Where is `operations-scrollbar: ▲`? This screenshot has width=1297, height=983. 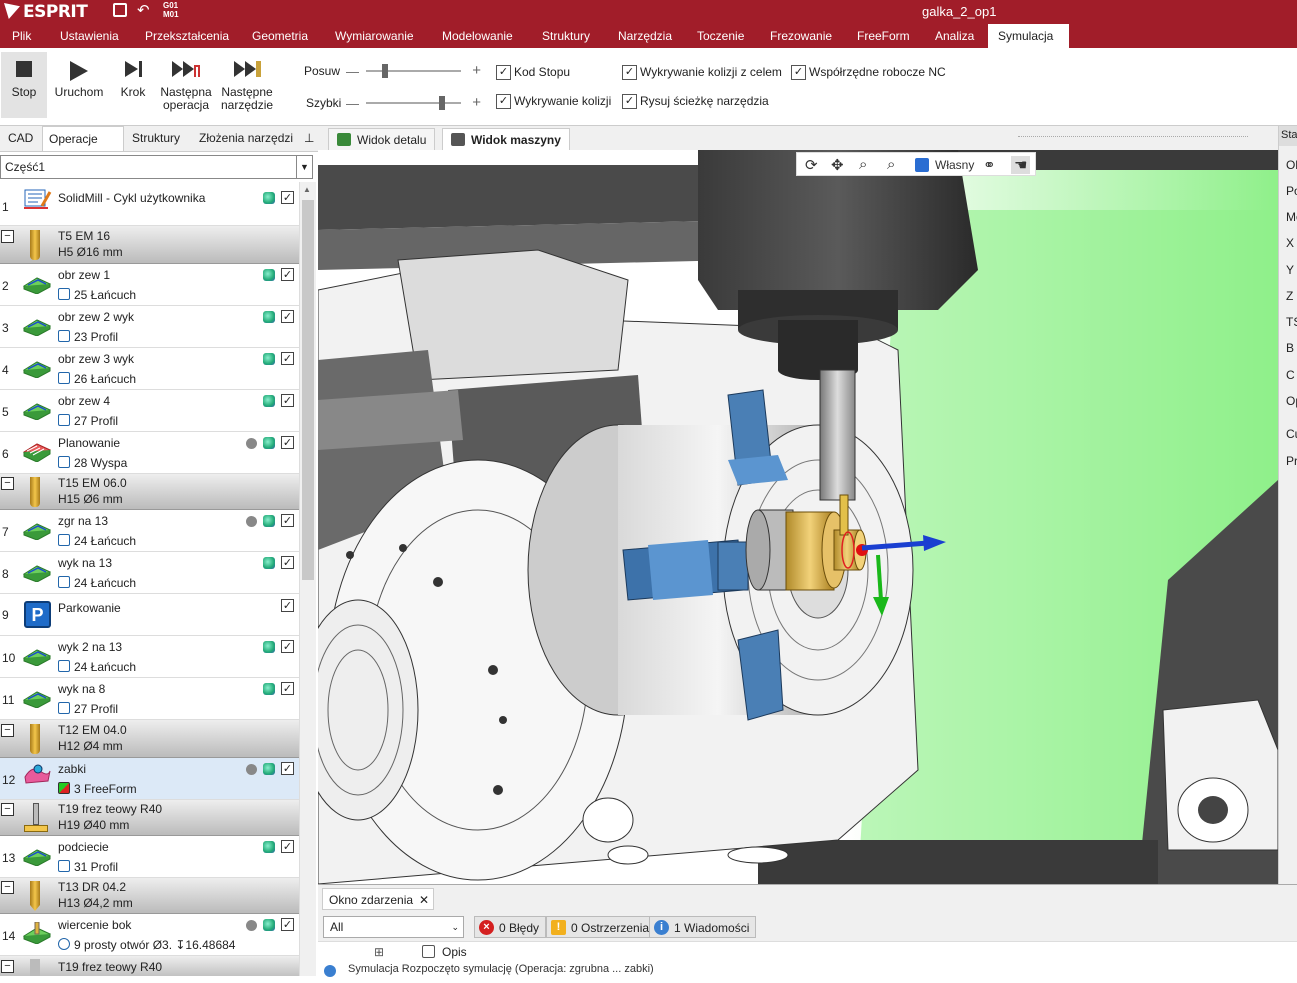
operations-scrollbar: ▲ is located at coordinates (307, 579).